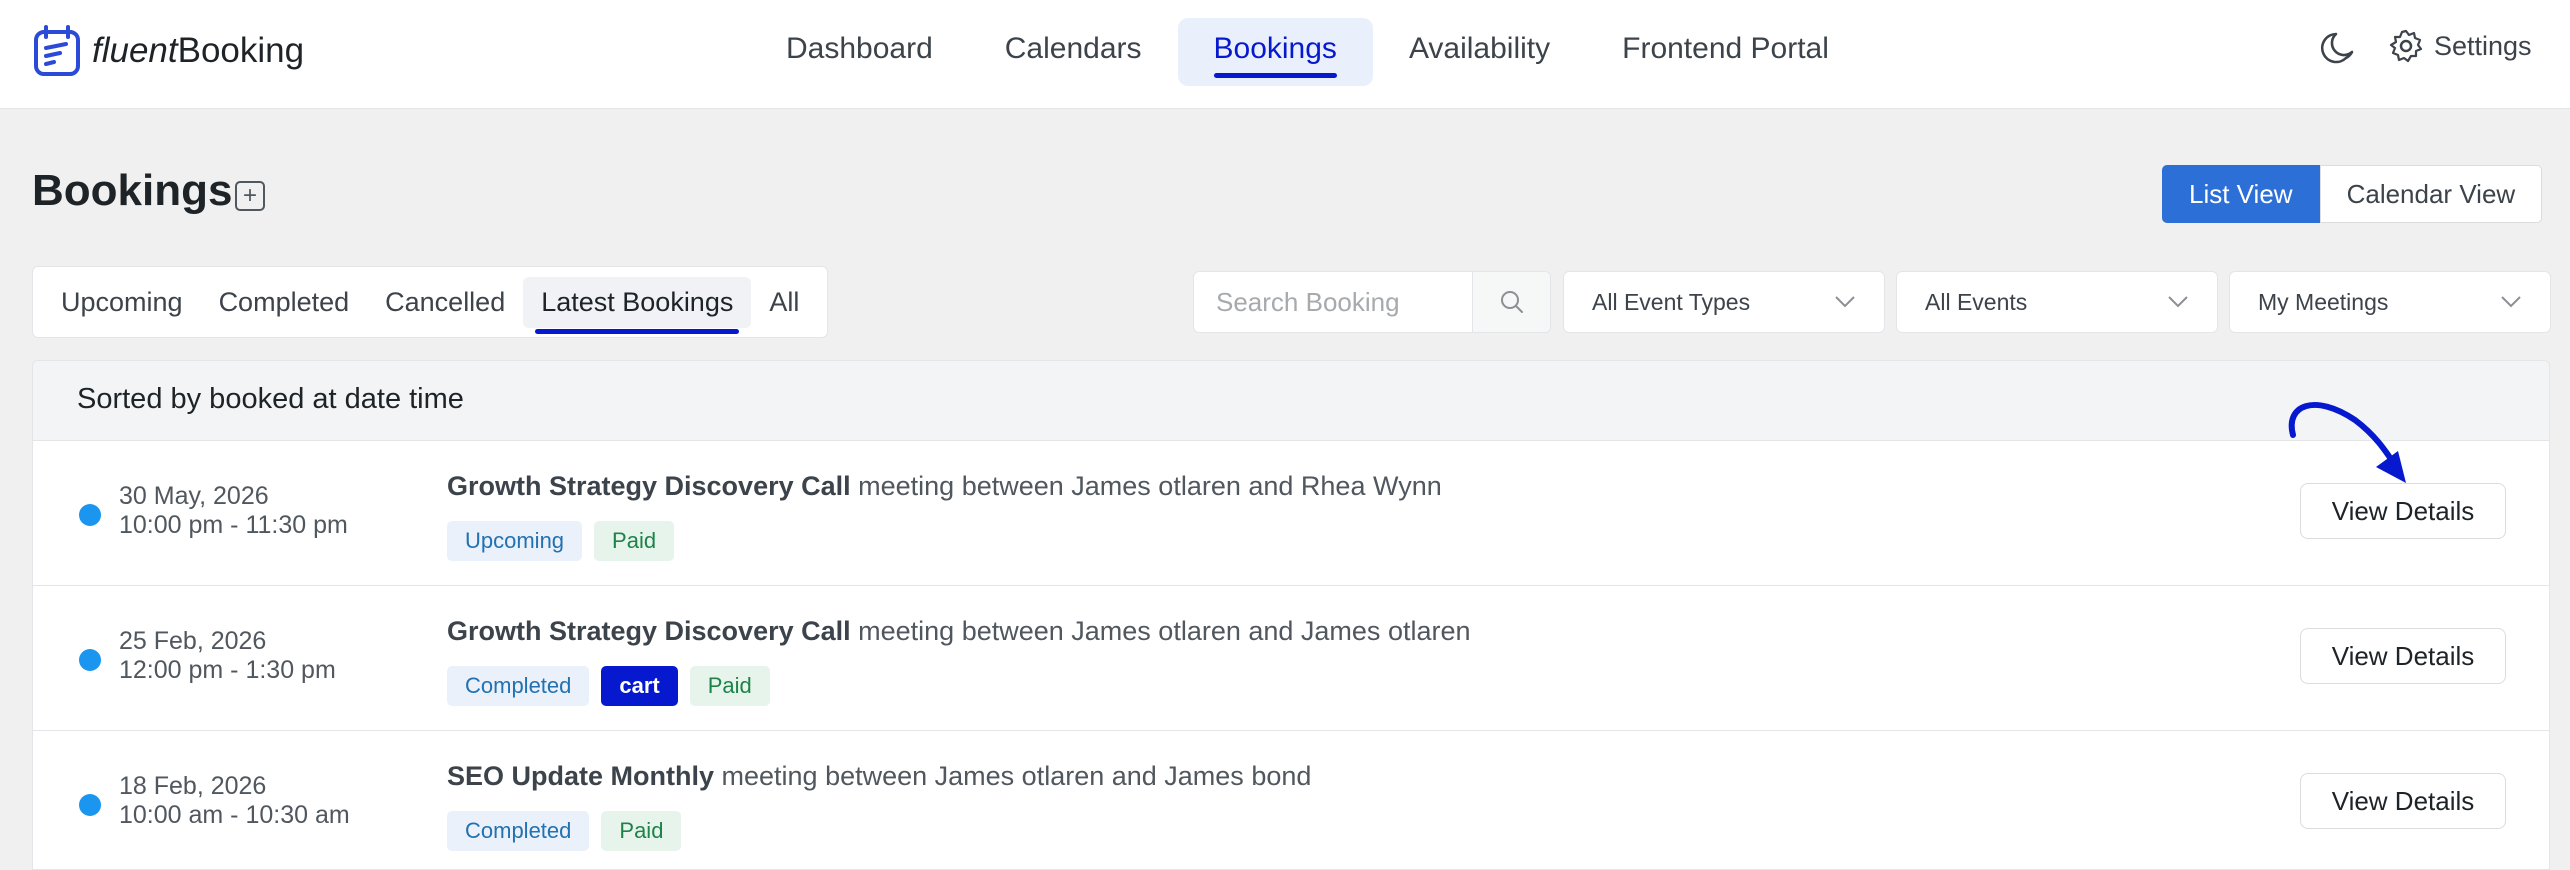  What do you see at coordinates (57, 50) in the screenshot?
I see `calendar-logo-icon` at bounding box center [57, 50].